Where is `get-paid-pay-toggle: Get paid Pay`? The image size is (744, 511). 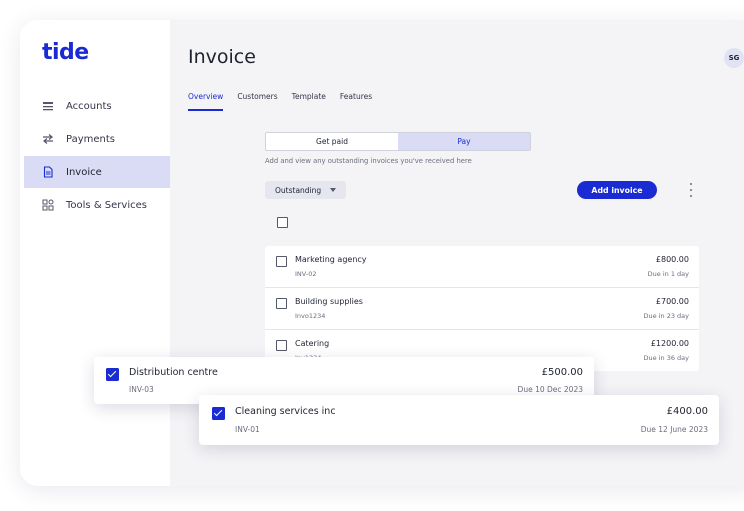 get-paid-pay-toggle: Get paid Pay is located at coordinates (398, 141).